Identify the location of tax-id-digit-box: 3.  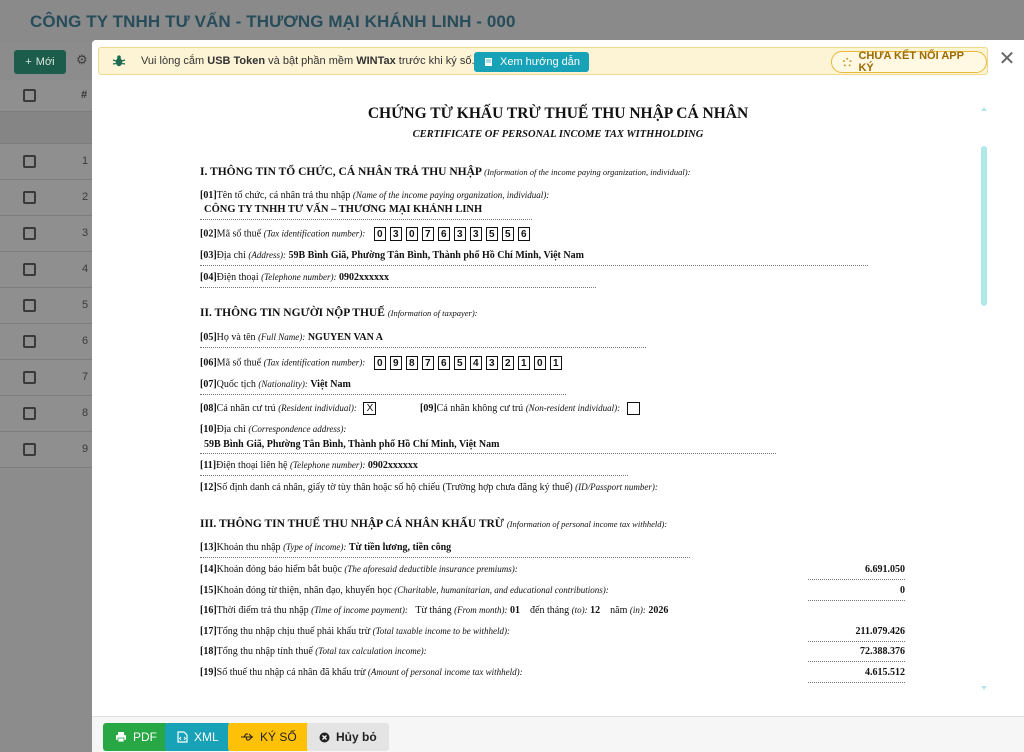
(459, 234).